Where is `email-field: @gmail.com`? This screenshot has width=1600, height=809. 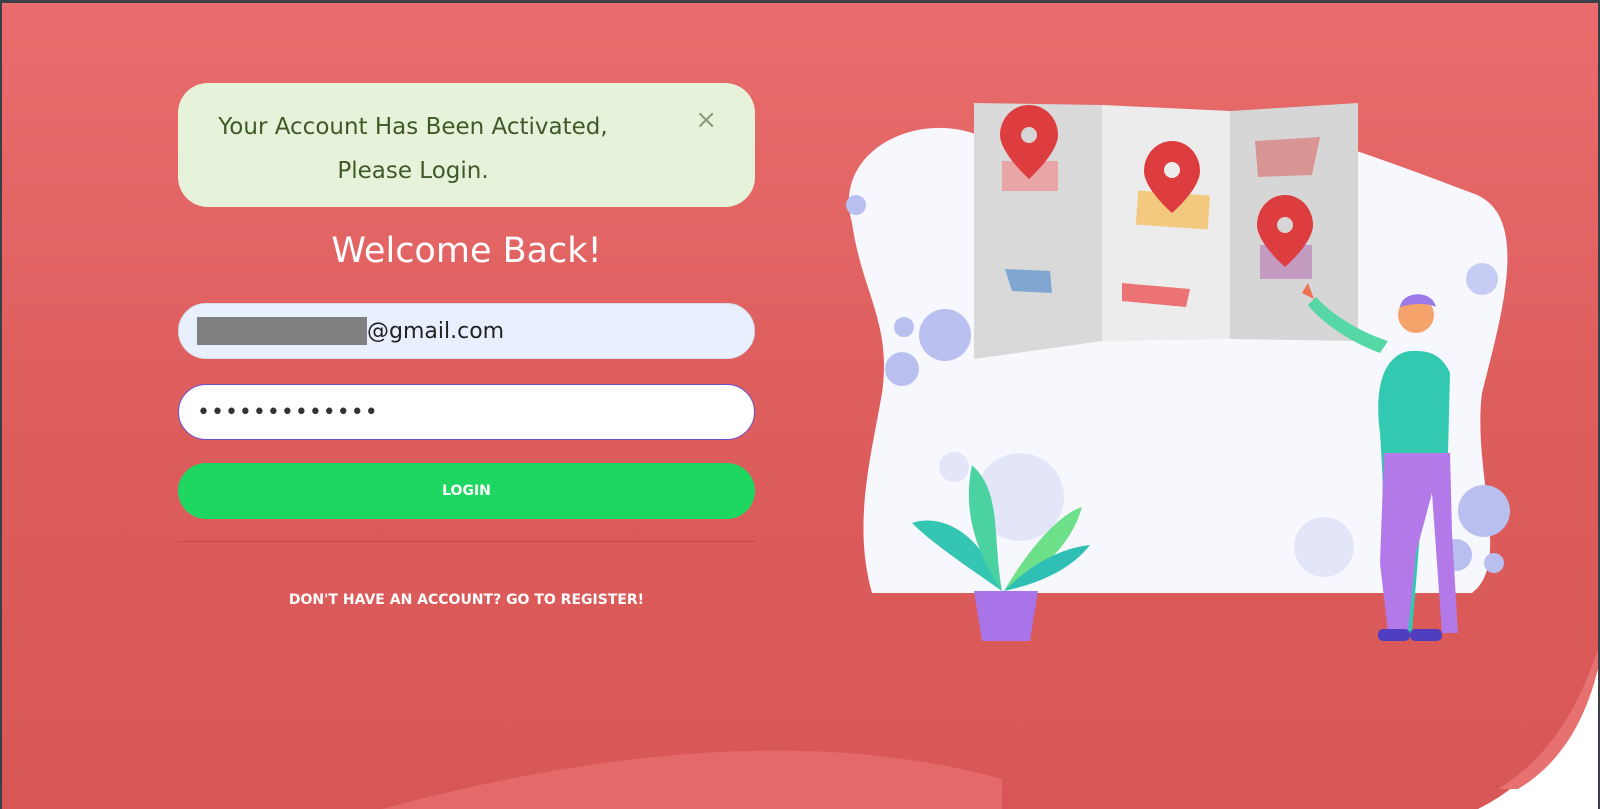
email-field: @gmail.com is located at coordinates (466, 331).